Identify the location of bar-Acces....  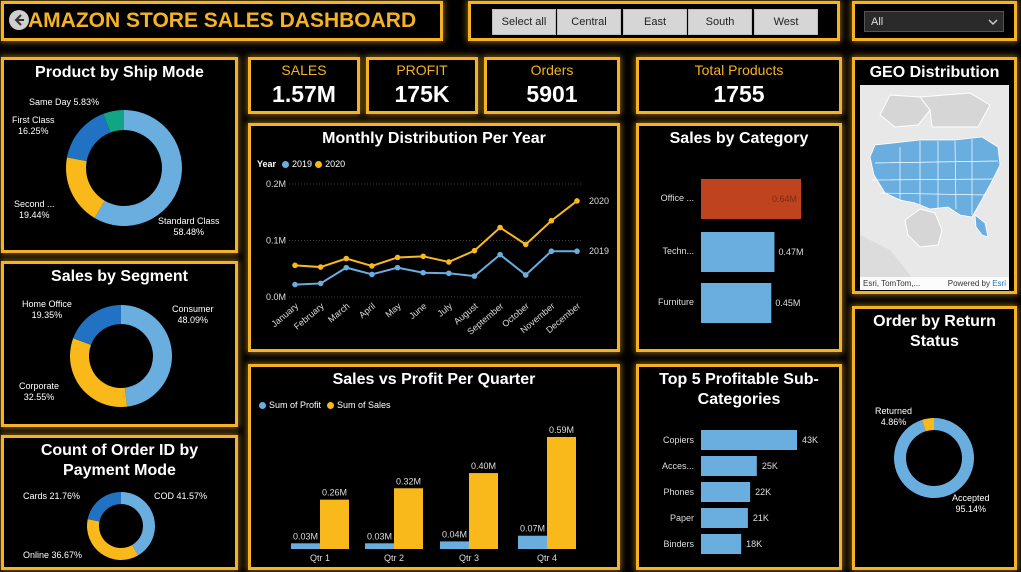
(729, 466).